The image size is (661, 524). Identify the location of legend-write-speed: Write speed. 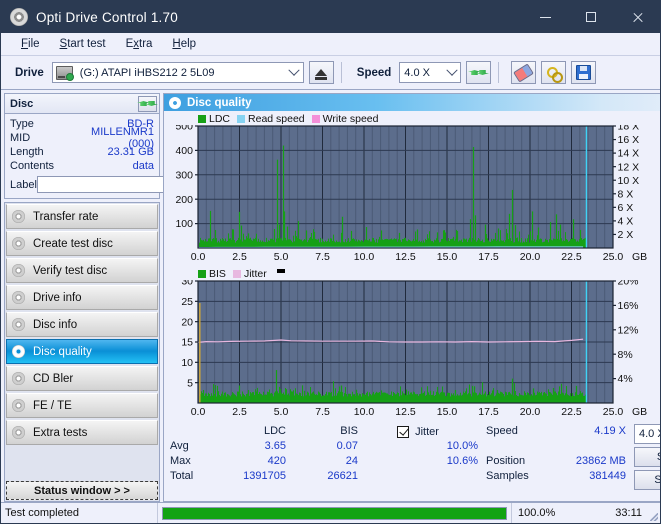
(345, 119).